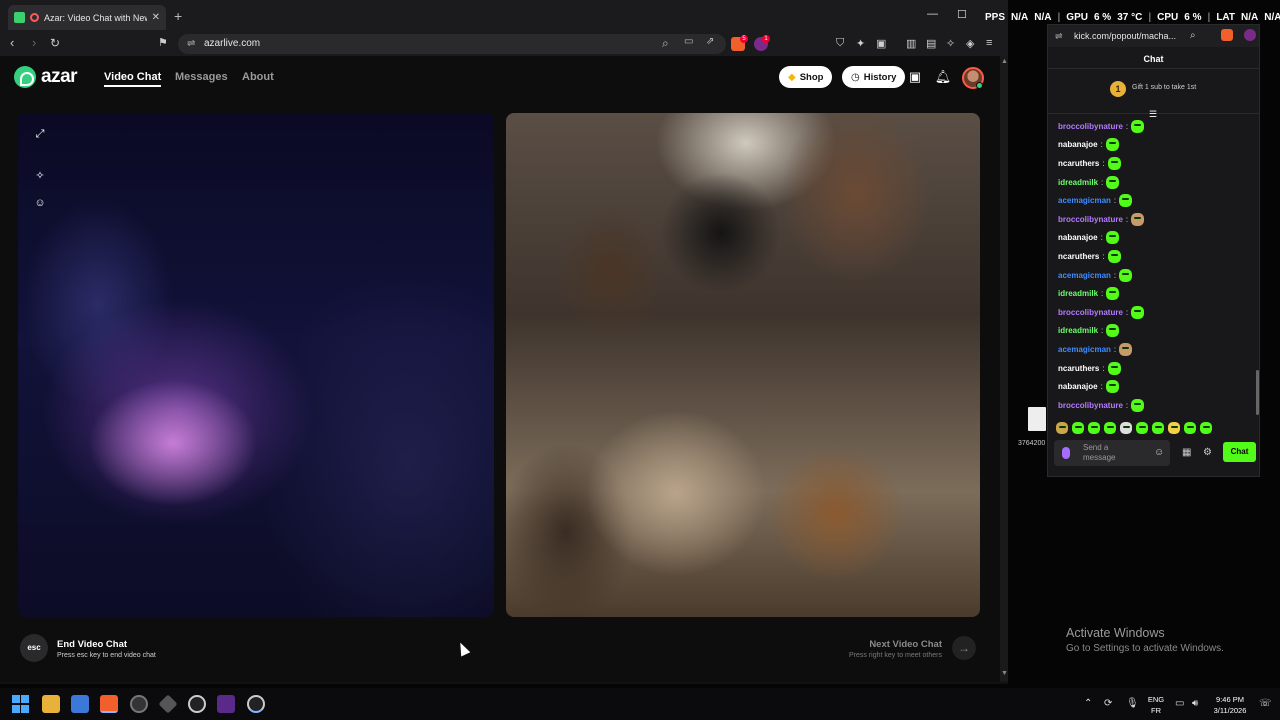  Describe the element at coordinates (1265, 703) in the screenshot. I see `notifications-icon: ☏` at that location.